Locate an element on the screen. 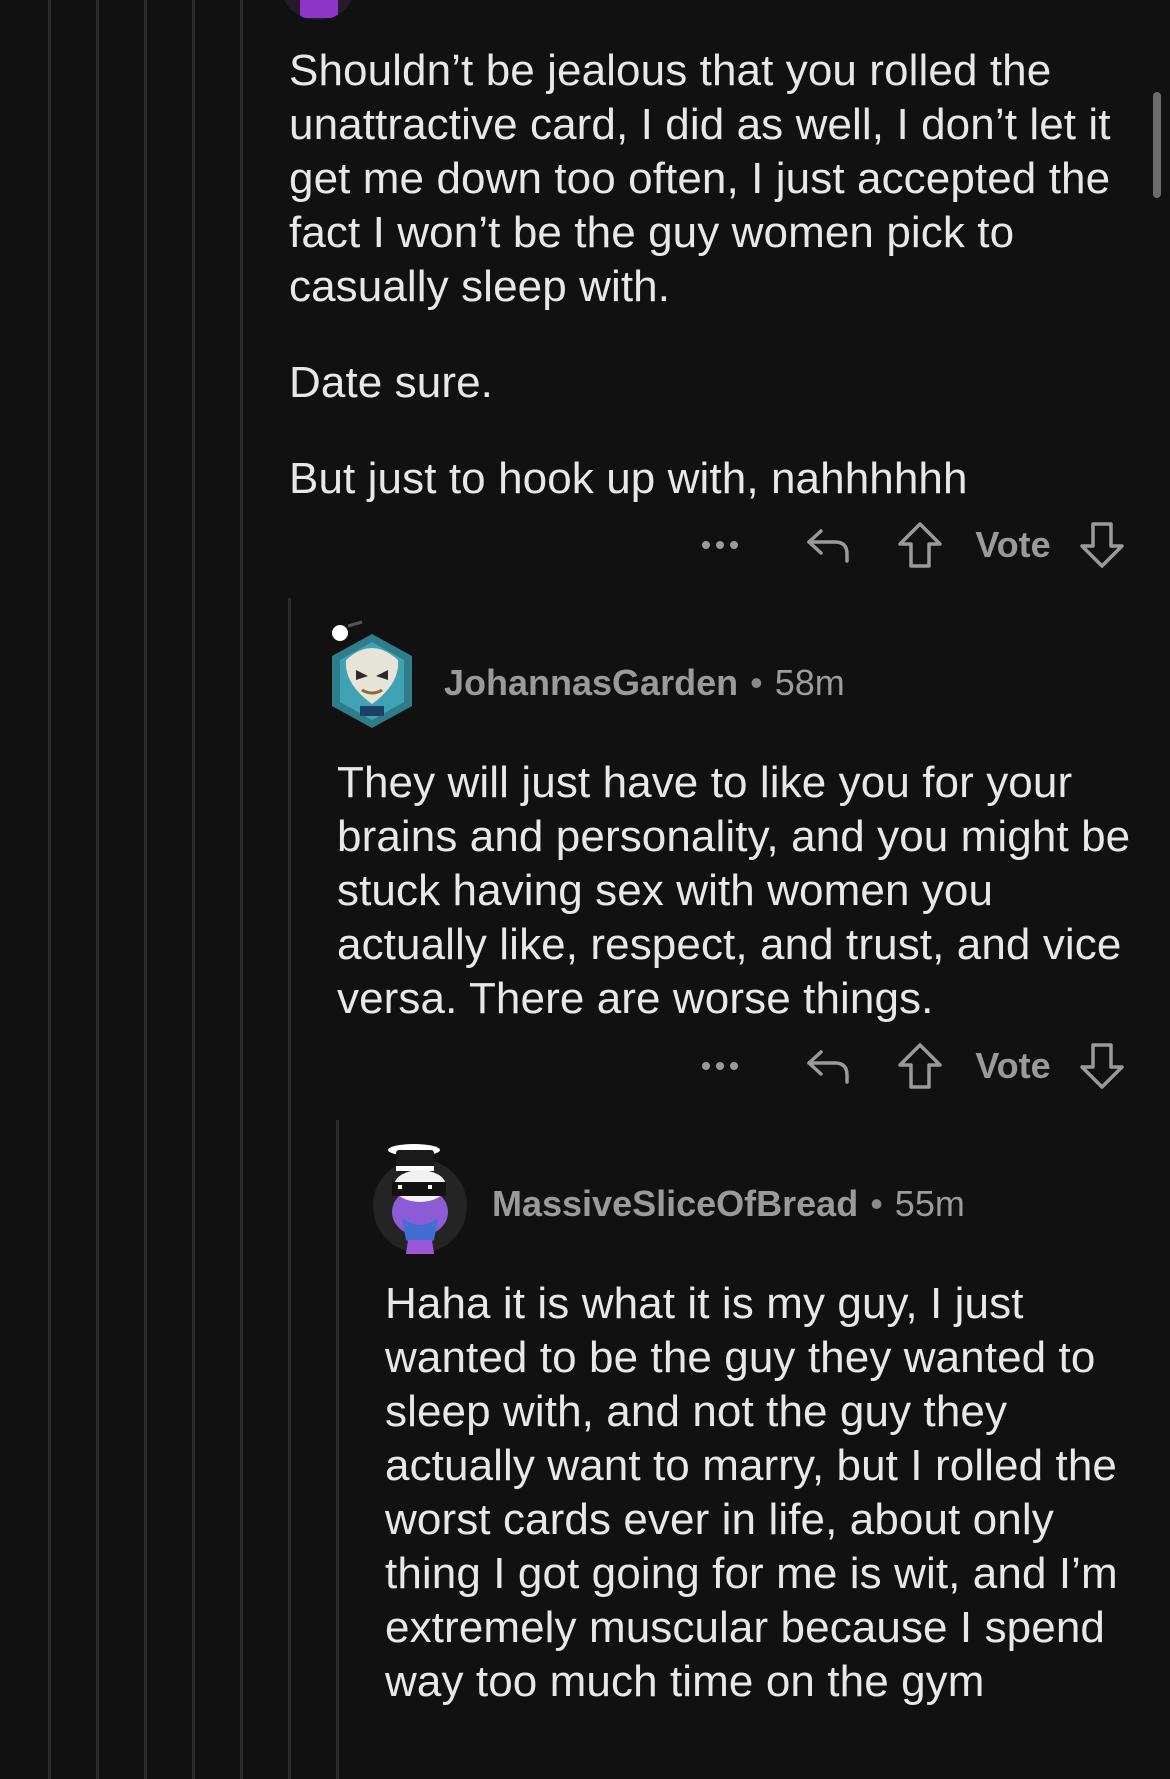 The image size is (1170, 1779). comment-paragraph: But just to hook up with, nahhhhhh is located at coordinates (628, 478).